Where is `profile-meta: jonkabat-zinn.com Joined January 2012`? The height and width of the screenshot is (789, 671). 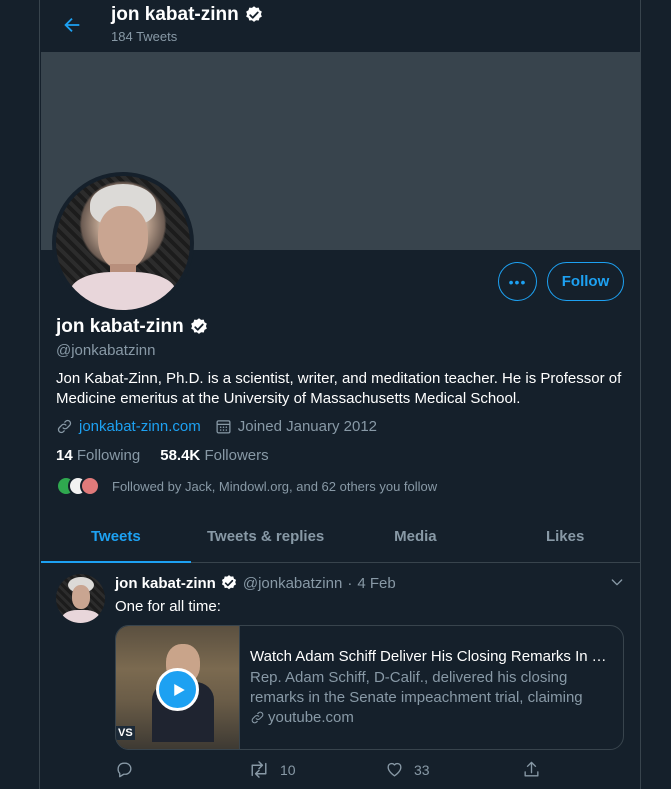 profile-meta: jonkabat-zinn.com Joined January 2012 is located at coordinates (216, 426).